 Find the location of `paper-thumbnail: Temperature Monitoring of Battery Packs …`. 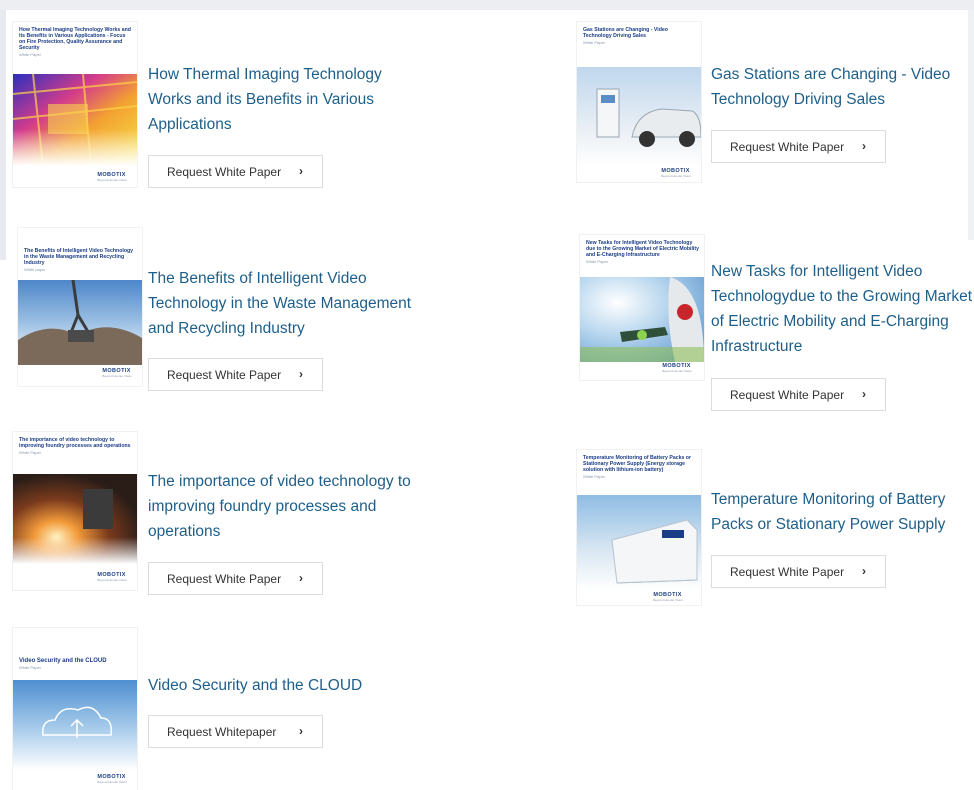

paper-thumbnail: Temperature Monitoring of Battery Packs … is located at coordinates (639, 527).